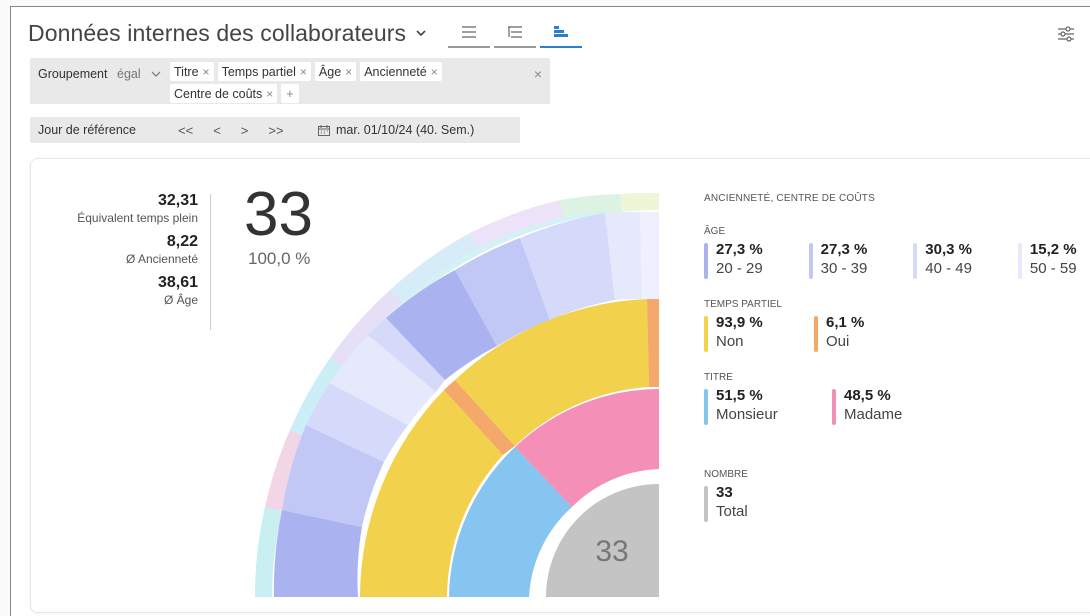 Image resolution: width=1090 pixels, height=616 pixels. What do you see at coordinates (761, 406) in the screenshot?
I see `legend-item: 51,5 % Monsieur` at bounding box center [761, 406].